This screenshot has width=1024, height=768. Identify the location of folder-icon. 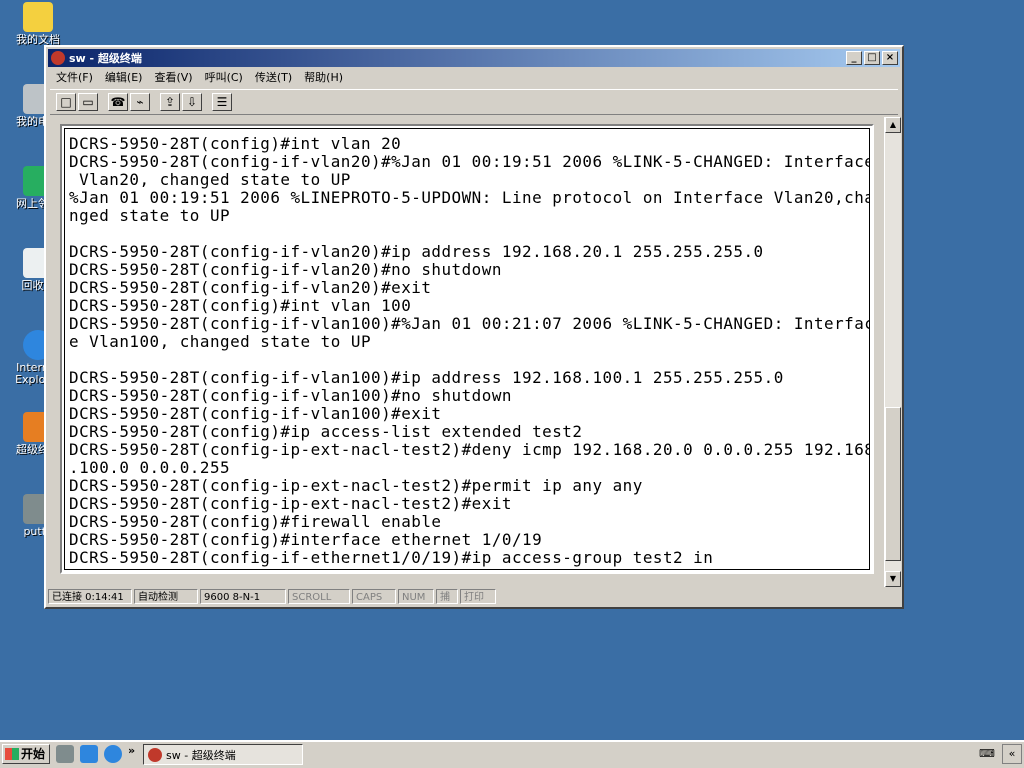
(38, 17).